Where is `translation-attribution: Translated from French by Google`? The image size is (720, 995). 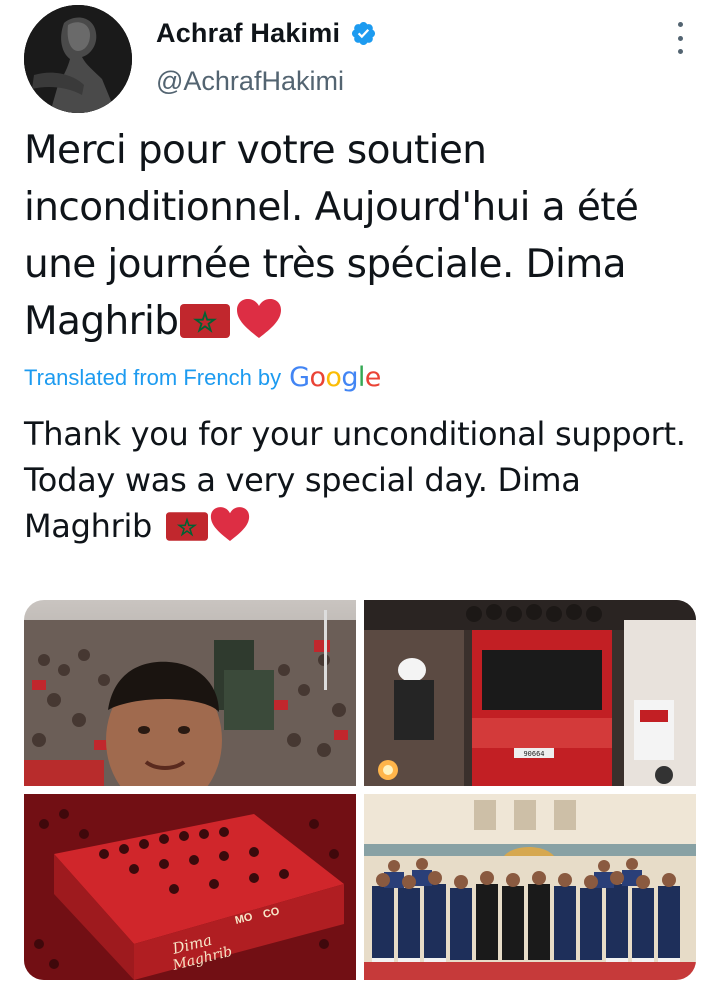
translation-attribution: Translated from French by Google is located at coordinates (202, 377).